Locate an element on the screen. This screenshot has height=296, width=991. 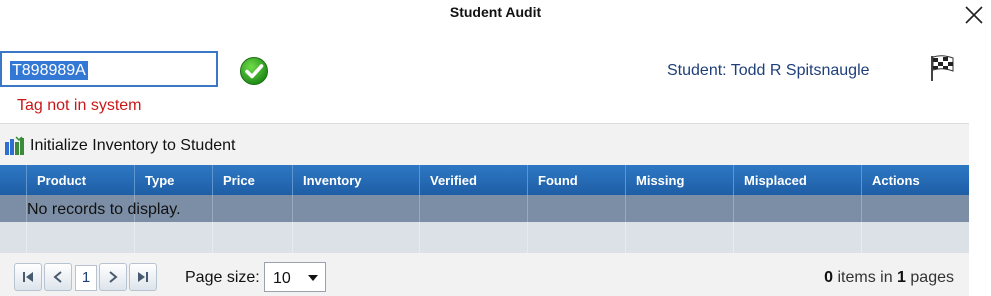
items-count: 0 is located at coordinates (829, 277).